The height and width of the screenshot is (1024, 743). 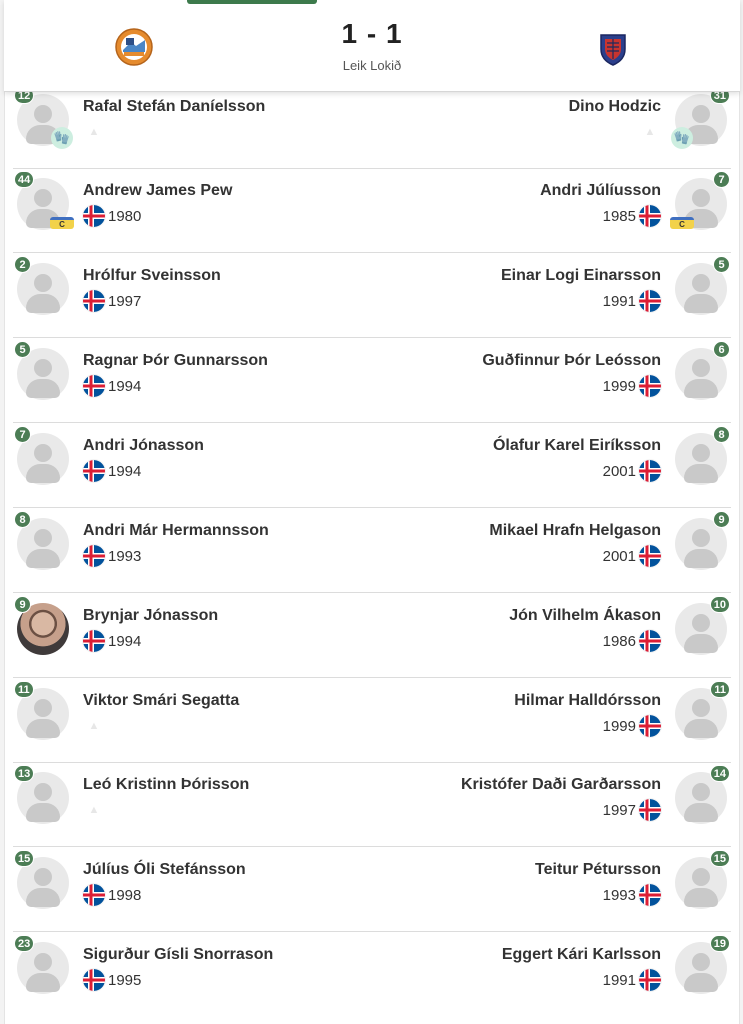 I want to click on left-player-name: Sigurður Gísli Snorrason, so click(x=178, y=955).